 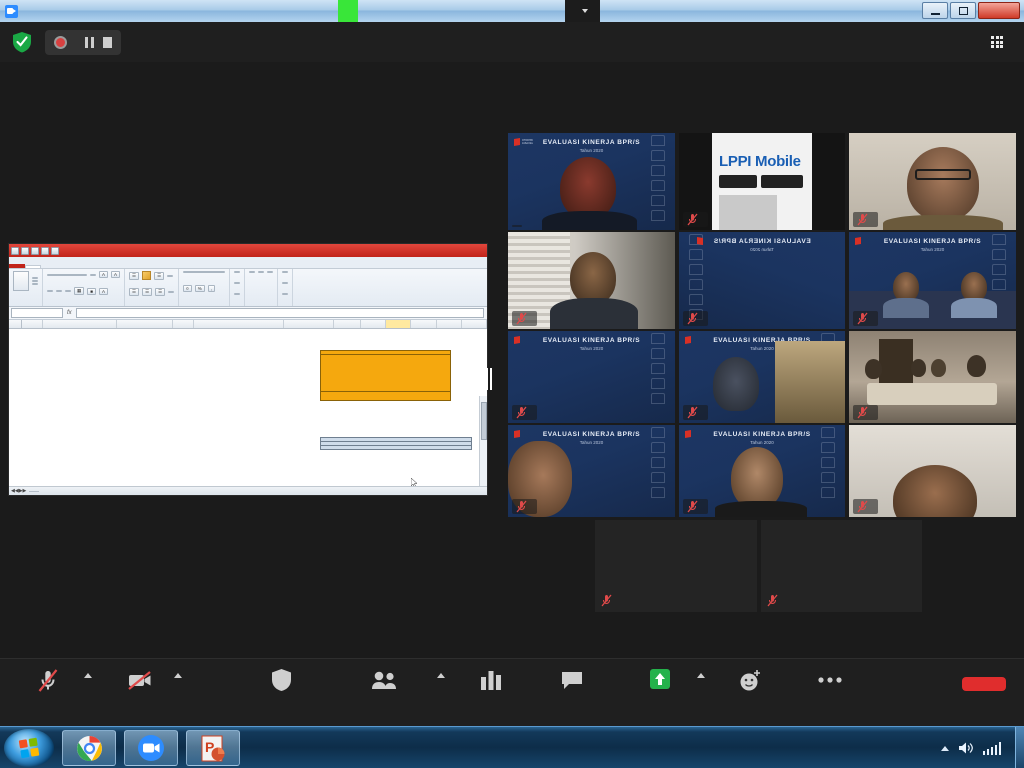 I want to click on participants-button, so click(x=387, y=682).